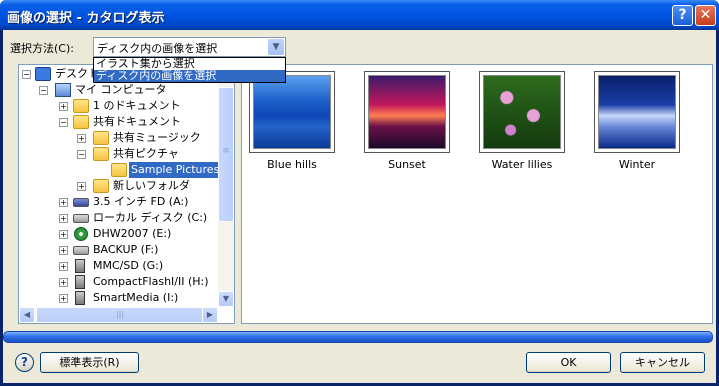 The image size is (719, 386). Describe the element at coordinates (407, 164) in the screenshot. I see `thumbnail-label: Sunset` at that location.